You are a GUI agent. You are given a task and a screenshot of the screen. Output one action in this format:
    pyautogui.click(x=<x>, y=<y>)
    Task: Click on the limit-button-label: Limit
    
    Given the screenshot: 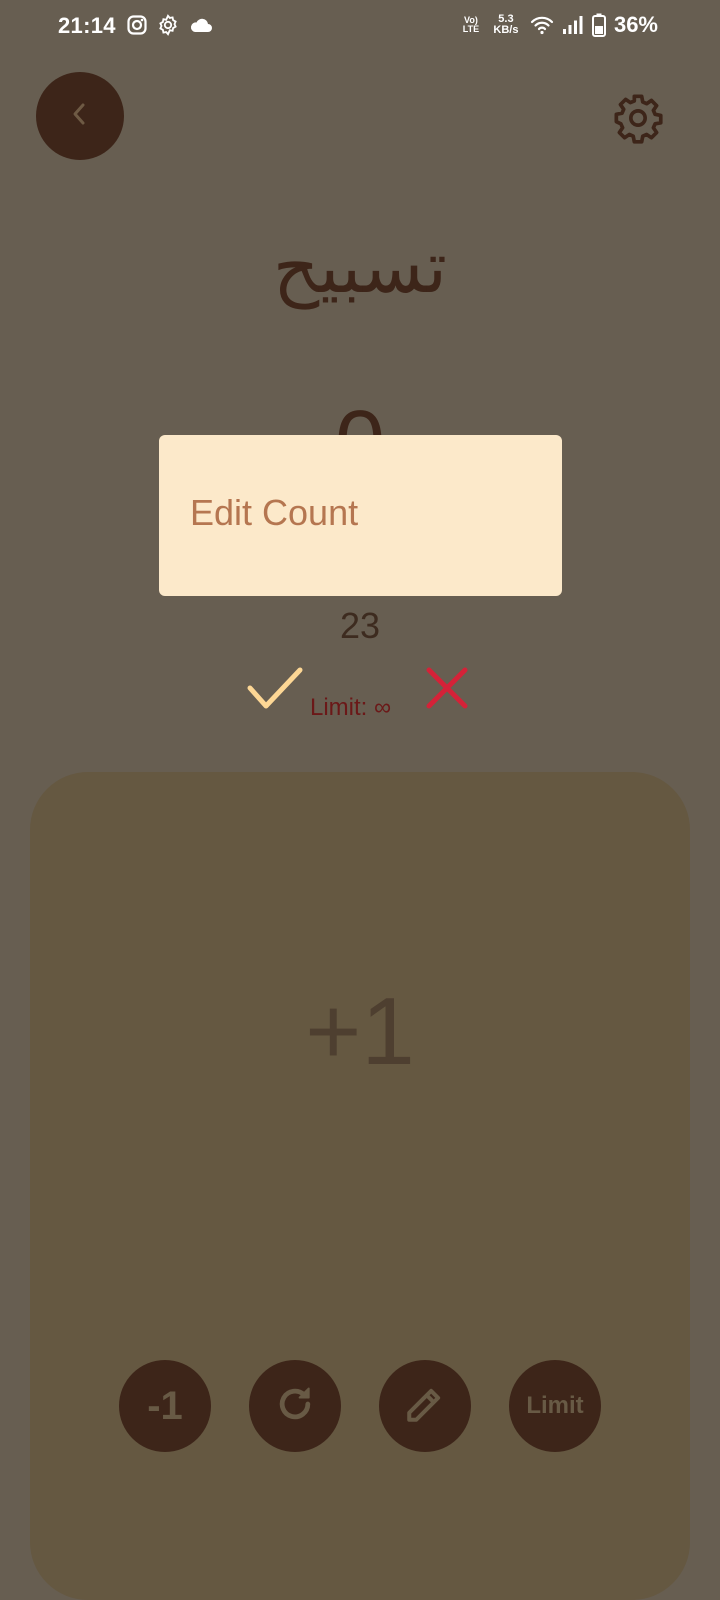 What is the action you would take?
    pyautogui.click(x=555, y=1405)
    